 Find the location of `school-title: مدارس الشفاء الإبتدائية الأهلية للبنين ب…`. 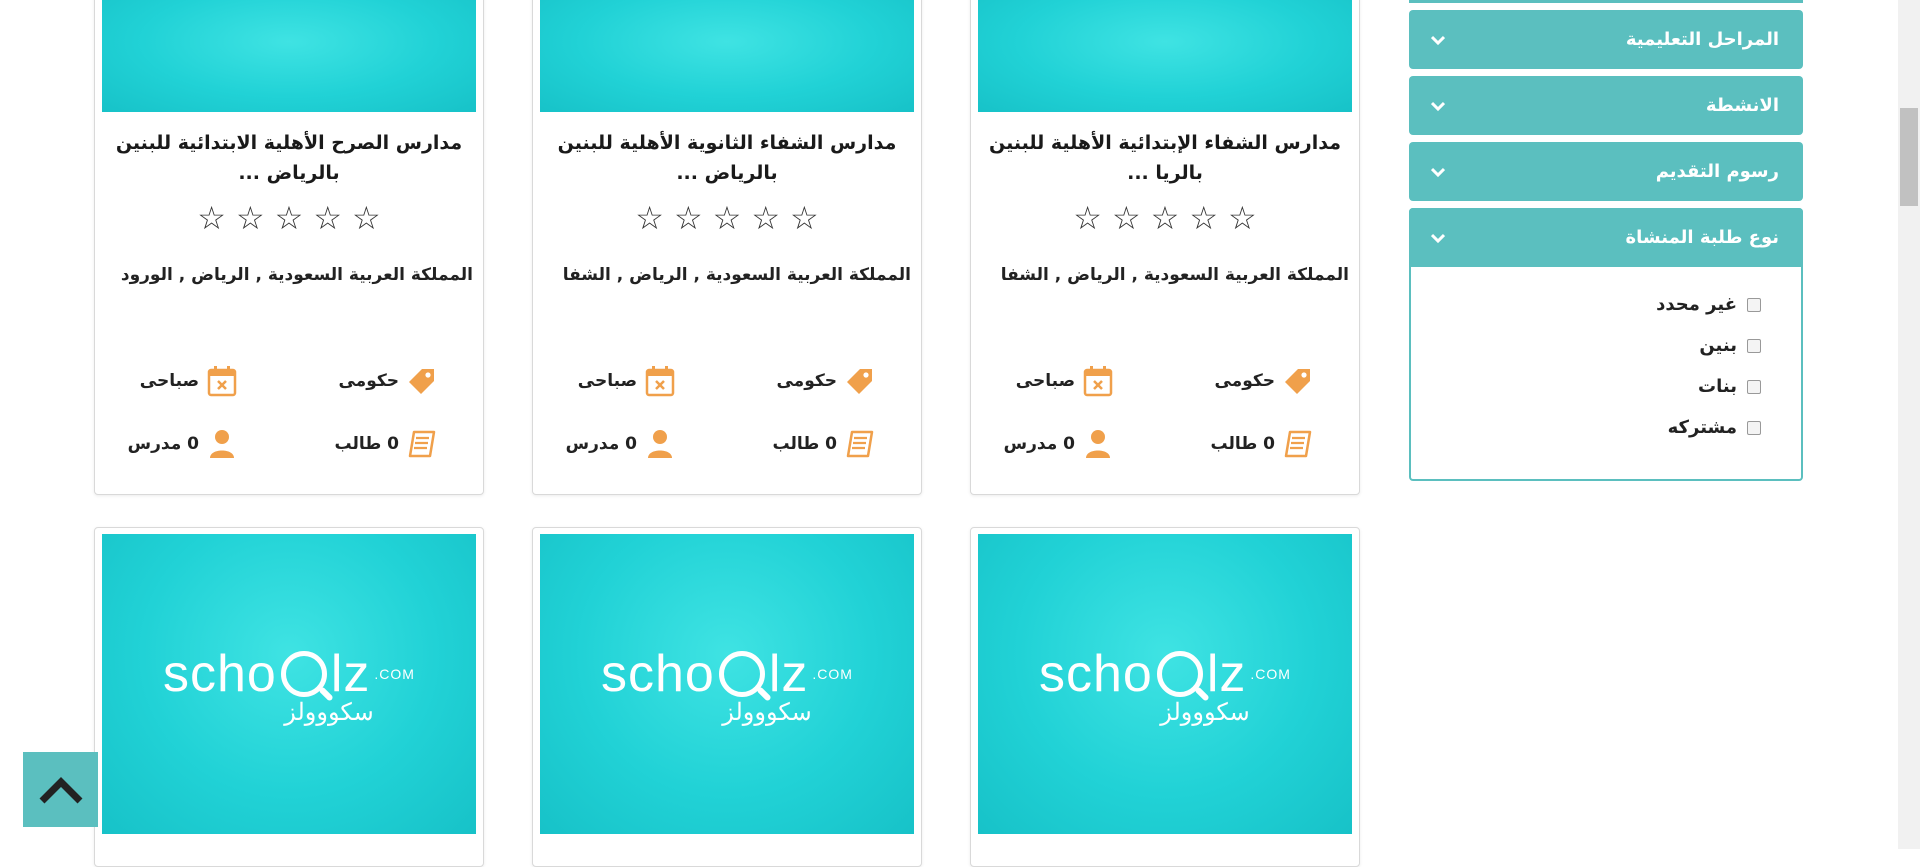

school-title: مدارس الشفاء الإبتدائية الأهلية للبنين ب… is located at coordinates (1165, 158).